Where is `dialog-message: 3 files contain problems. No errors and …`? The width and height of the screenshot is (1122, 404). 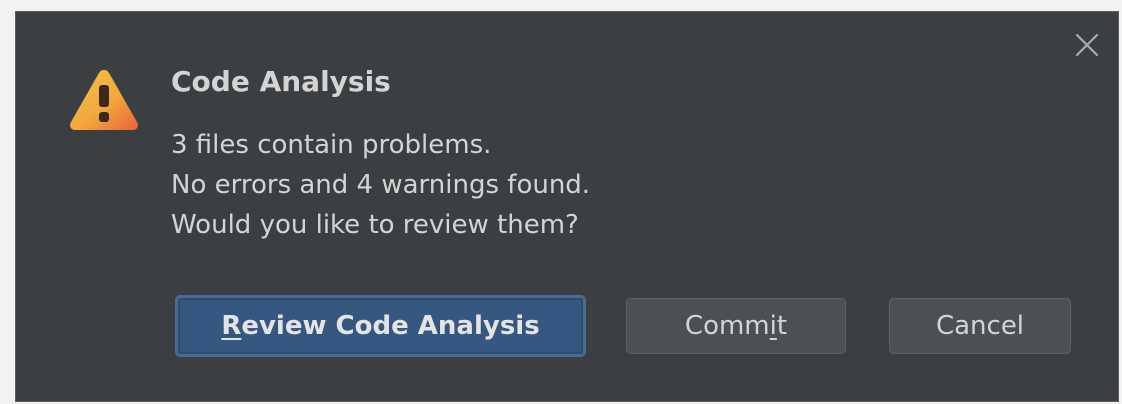 dialog-message: 3 files contain problems. No errors and … is located at coordinates (380, 185).